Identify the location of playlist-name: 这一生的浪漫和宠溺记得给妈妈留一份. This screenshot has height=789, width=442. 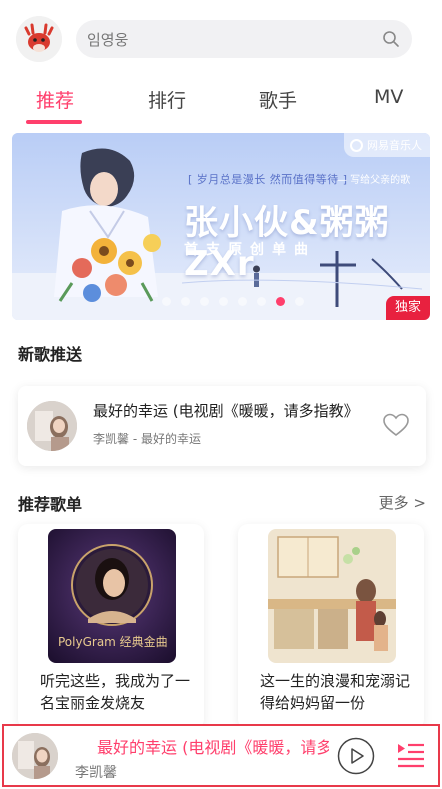
(335, 692).